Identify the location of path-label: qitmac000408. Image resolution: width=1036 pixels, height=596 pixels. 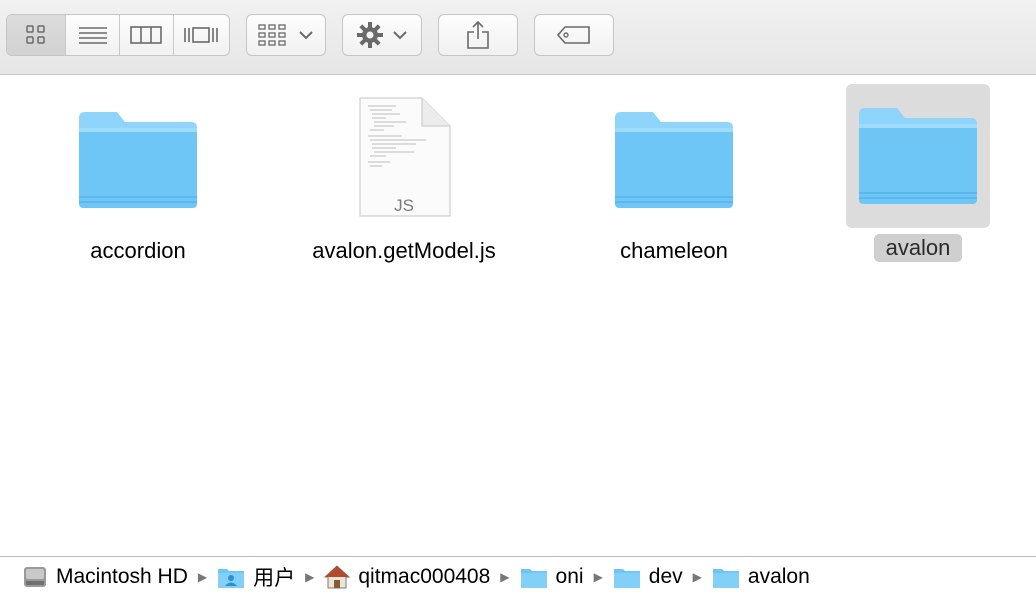
(424, 576).